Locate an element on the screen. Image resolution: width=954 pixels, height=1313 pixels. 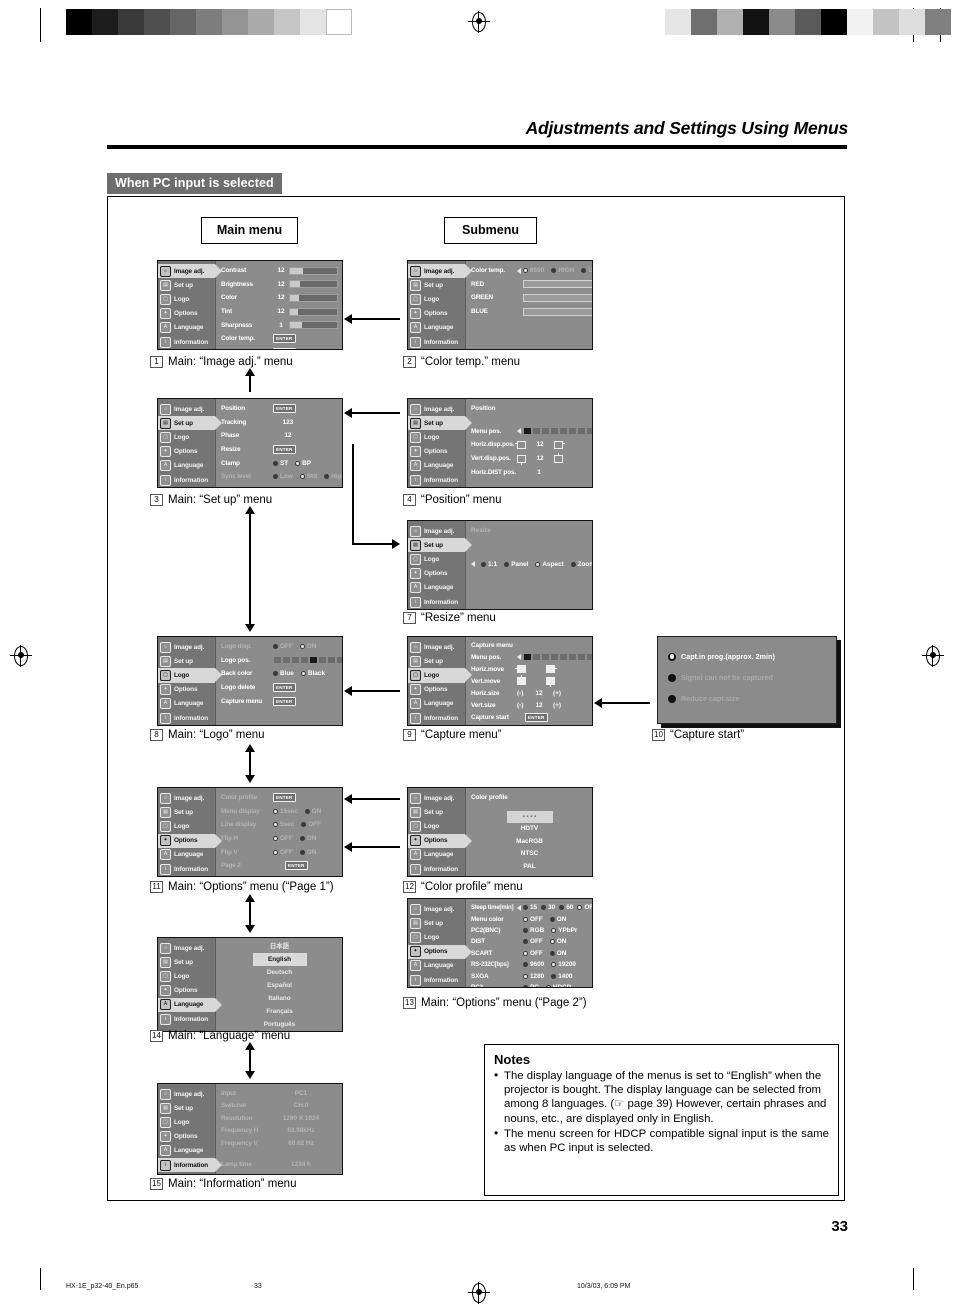
clamp-option-bp: BP is located at coordinates (303, 463).